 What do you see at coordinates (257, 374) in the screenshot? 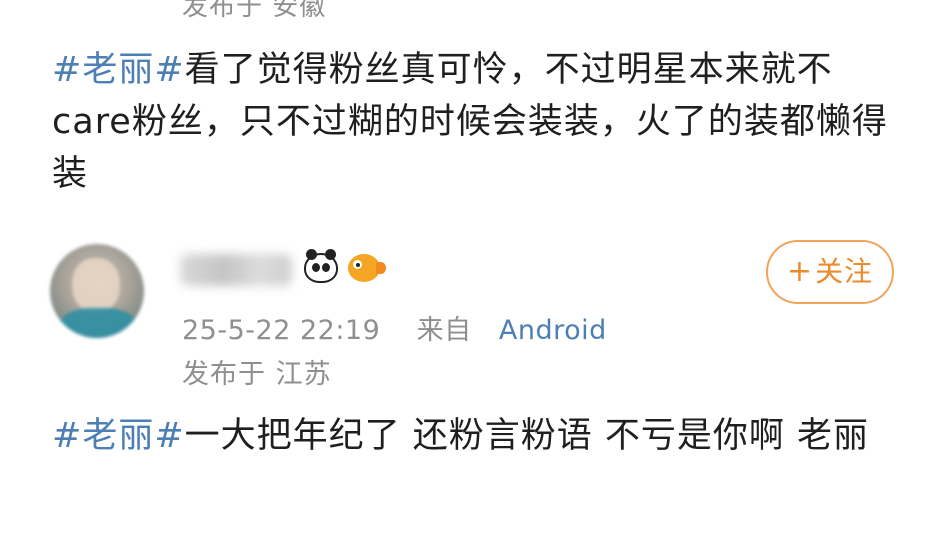
I see `post-location: 发布于 江苏` at bounding box center [257, 374].